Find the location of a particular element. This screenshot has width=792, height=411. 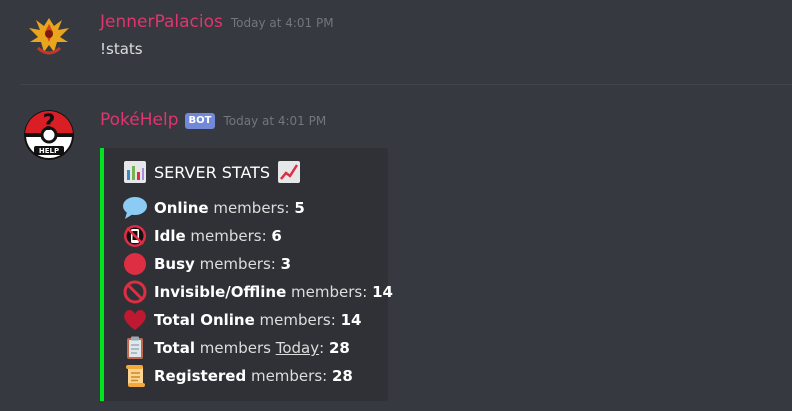

chart-increasing-icon is located at coordinates (289, 172).